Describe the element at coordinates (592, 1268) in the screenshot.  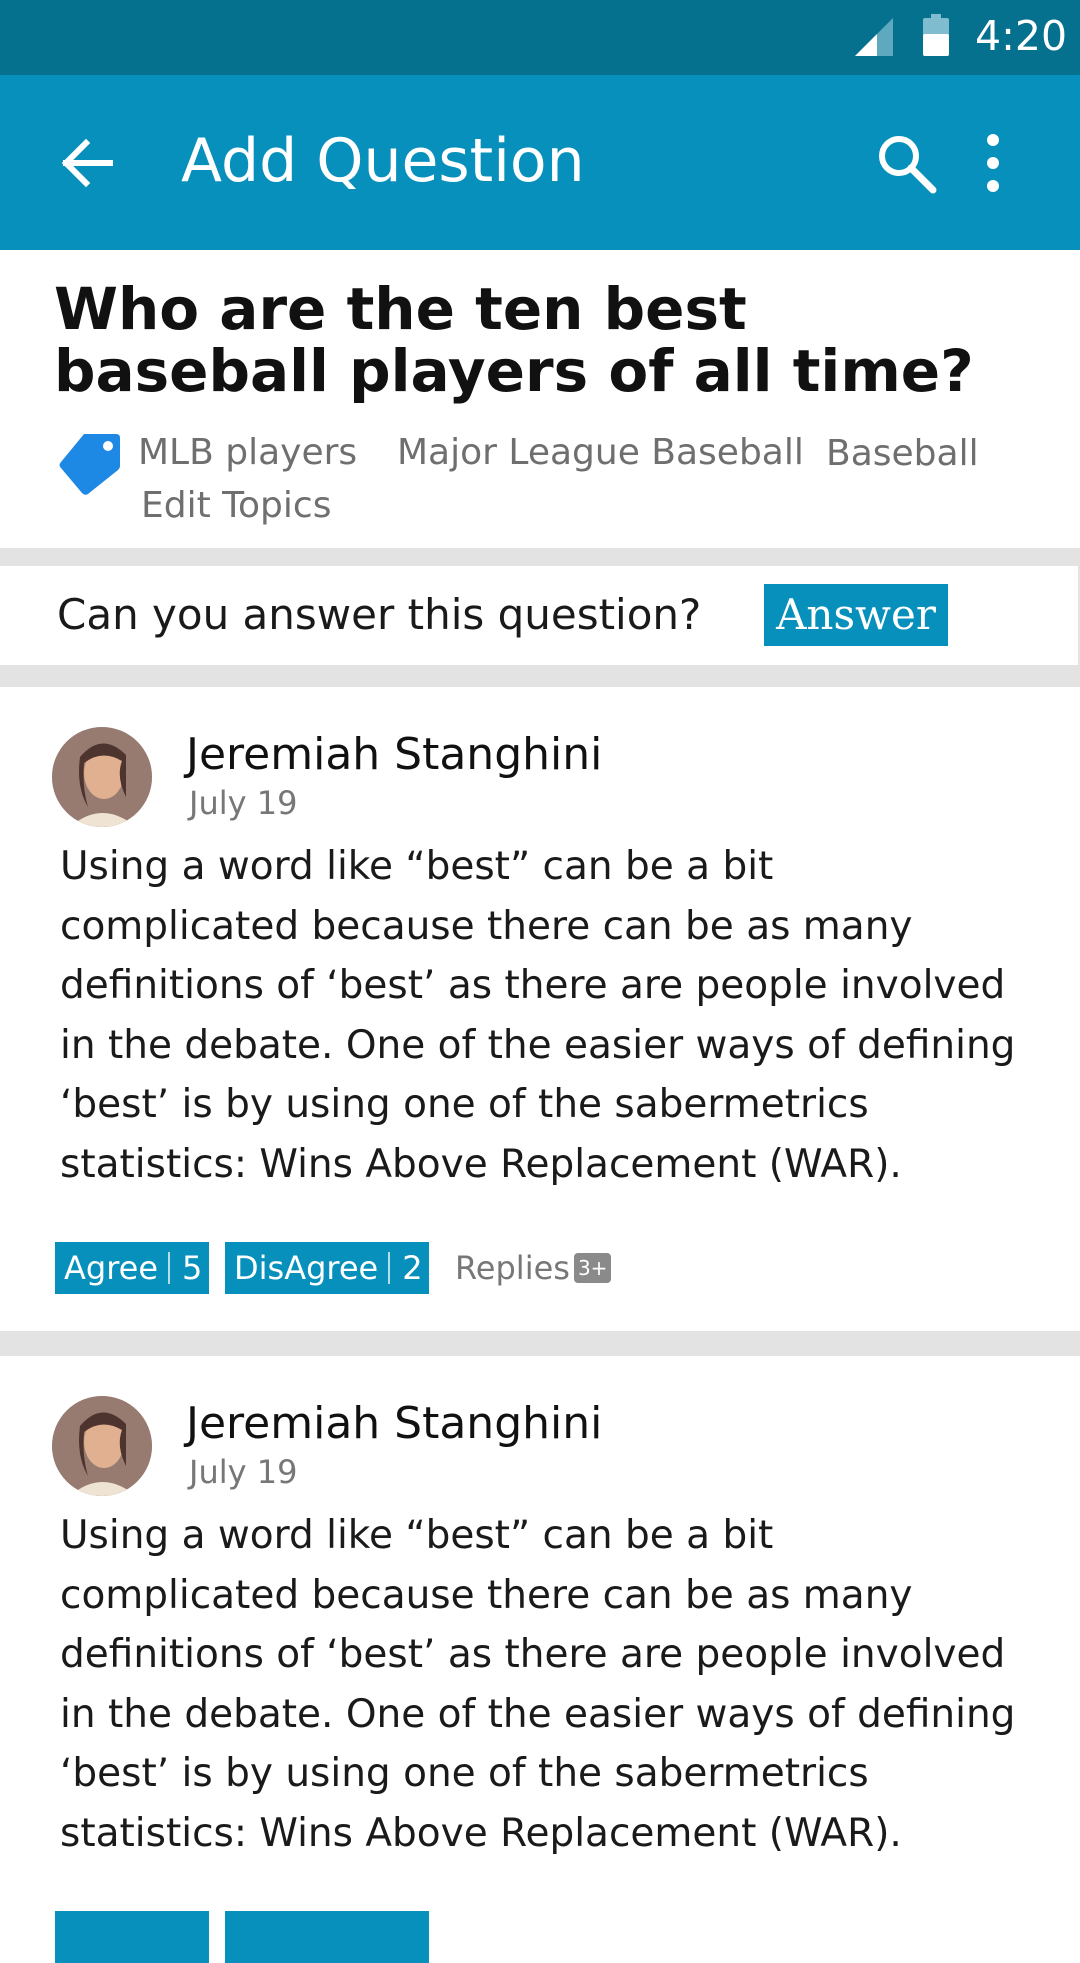
I see `replies-count-badge: 3+` at that location.